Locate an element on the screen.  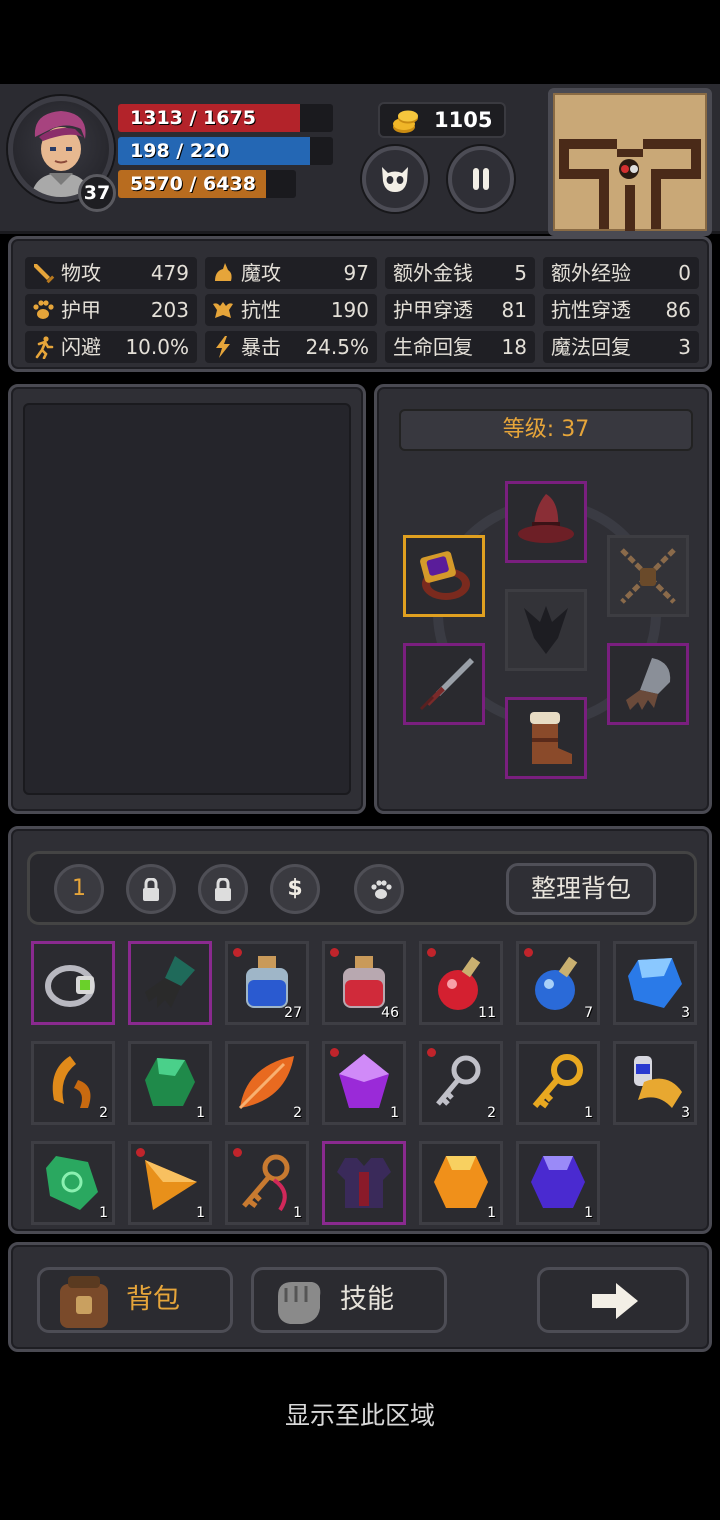
stat-value: 3 is located at coordinates (684, 347).